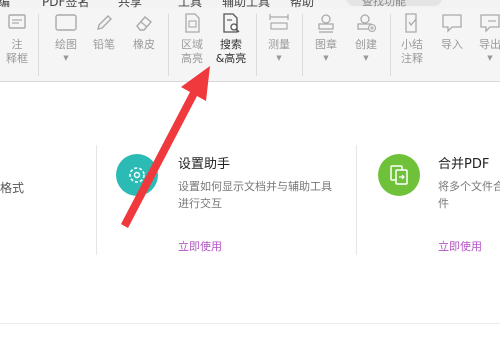  What do you see at coordinates (255, 186) in the screenshot?
I see `card-desc-line1: 设置如何显示文档并与辅助工具` at bounding box center [255, 186].